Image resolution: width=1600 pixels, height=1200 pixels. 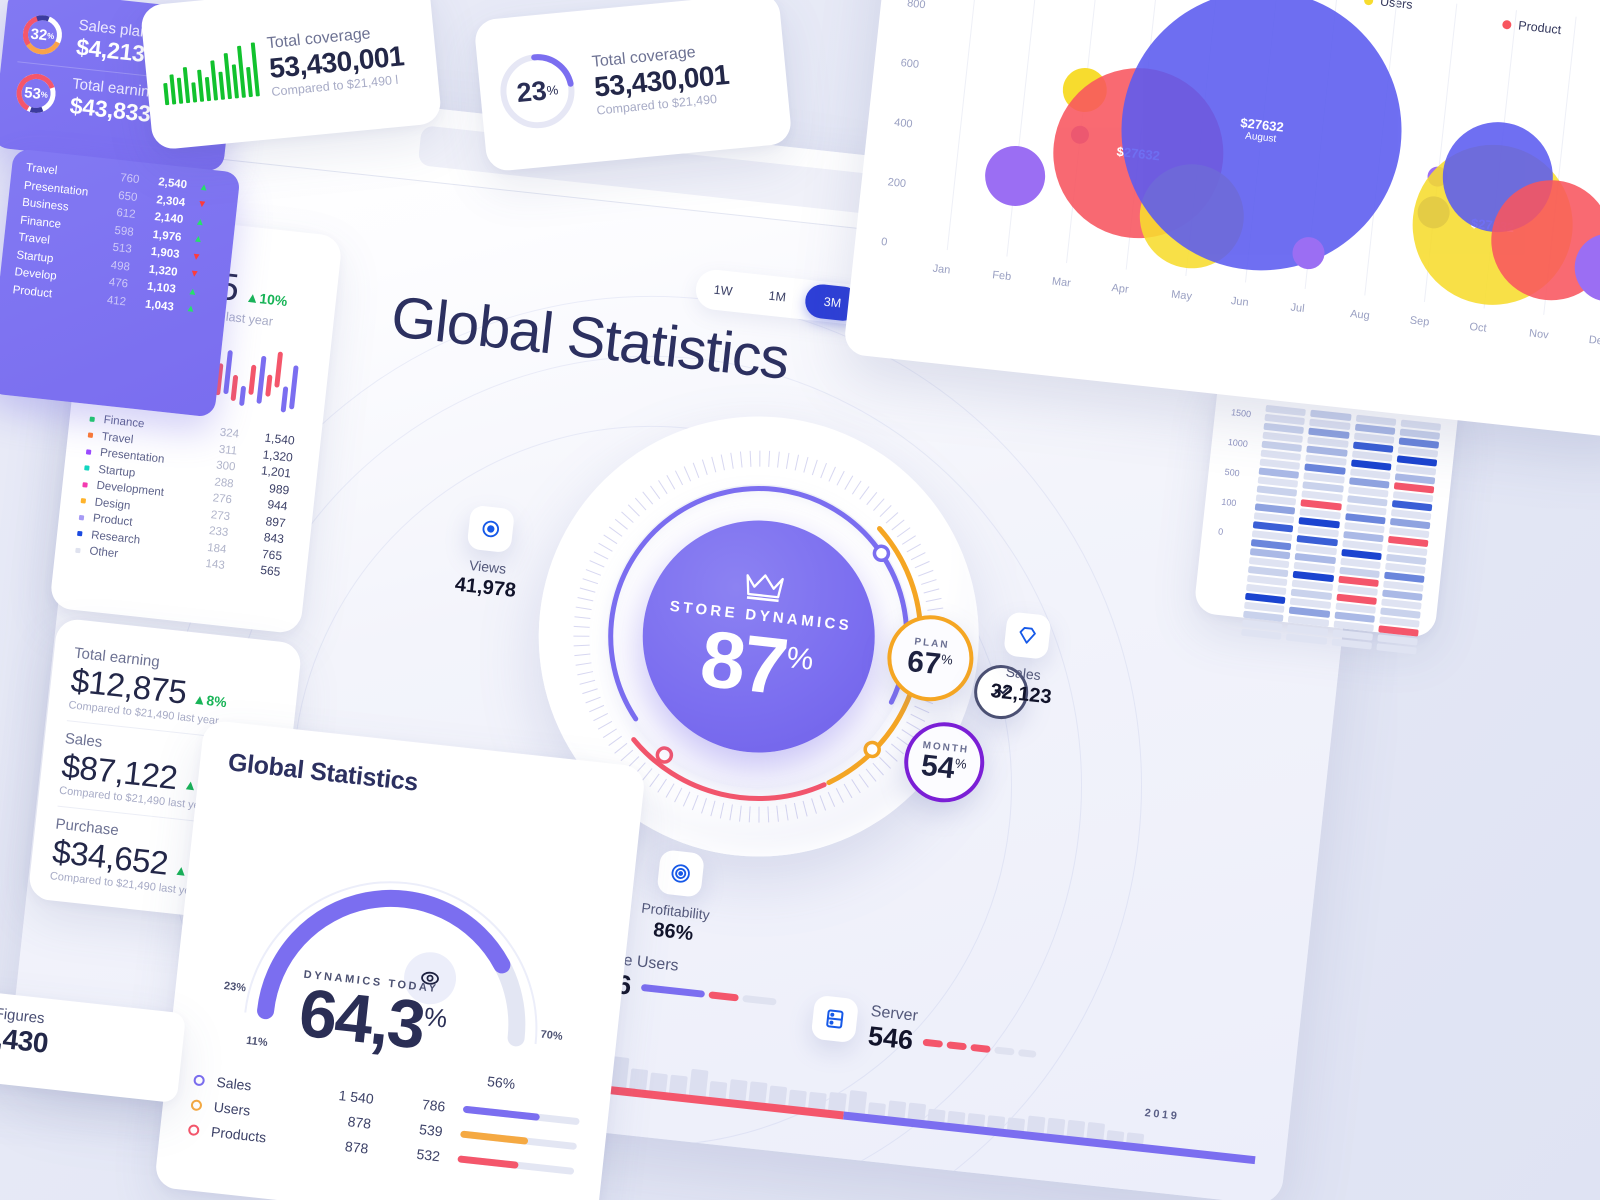 What do you see at coordinates (943, 766) in the screenshot?
I see `month-badge-value: 54%` at bounding box center [943, 766].